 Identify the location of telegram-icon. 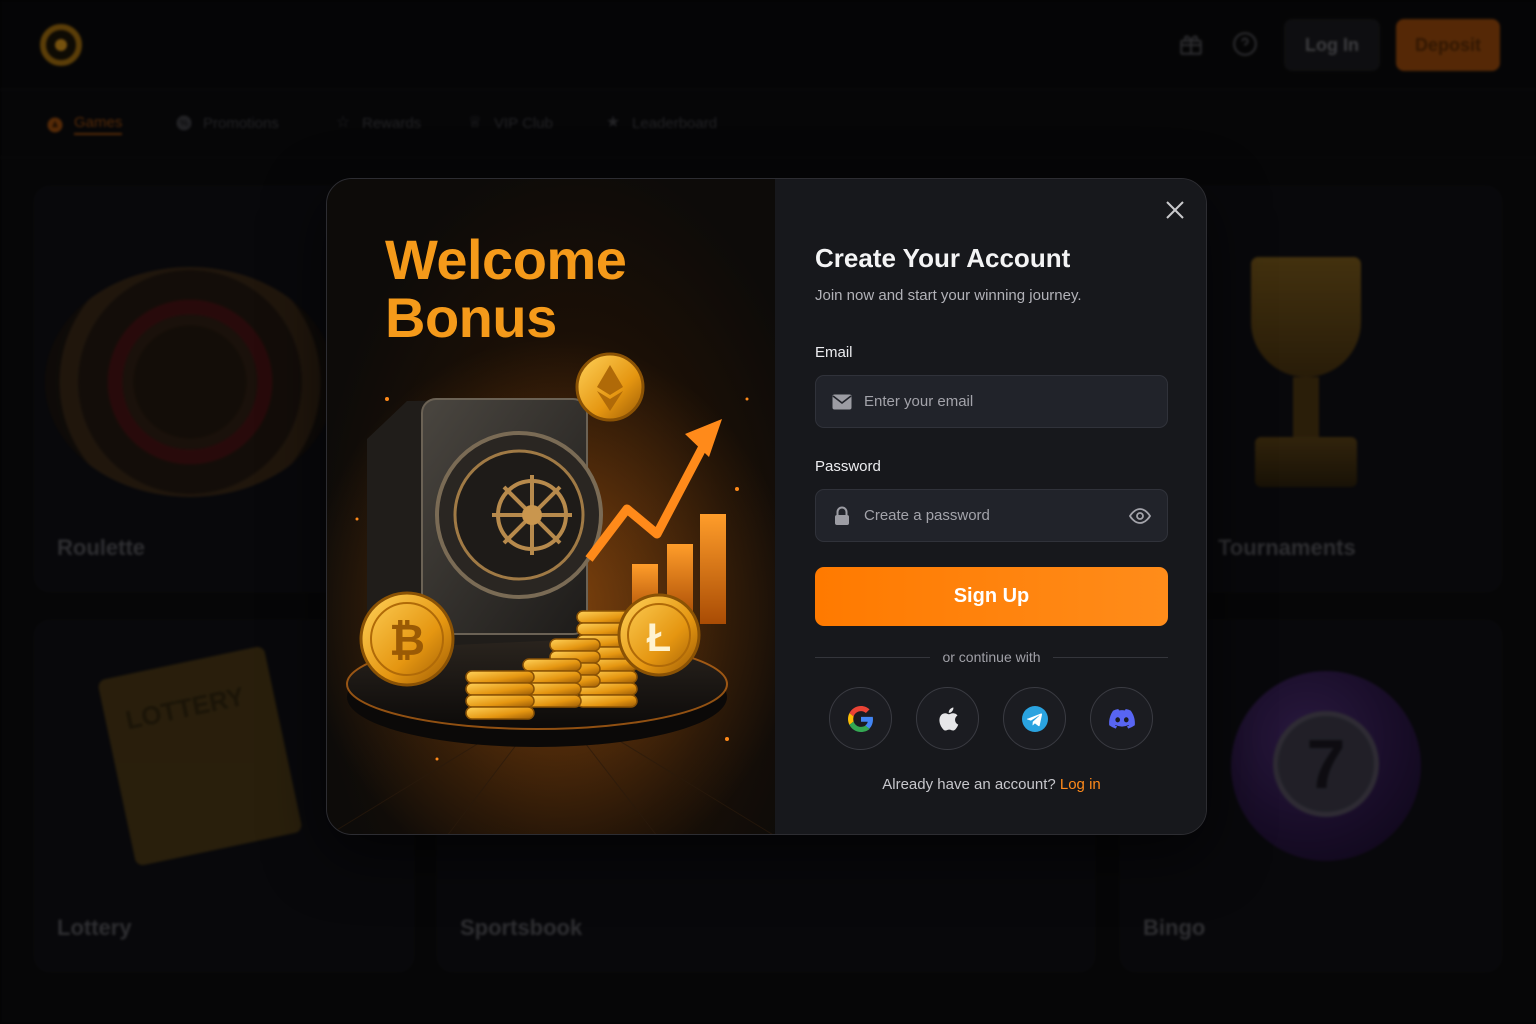
(1034, 718).